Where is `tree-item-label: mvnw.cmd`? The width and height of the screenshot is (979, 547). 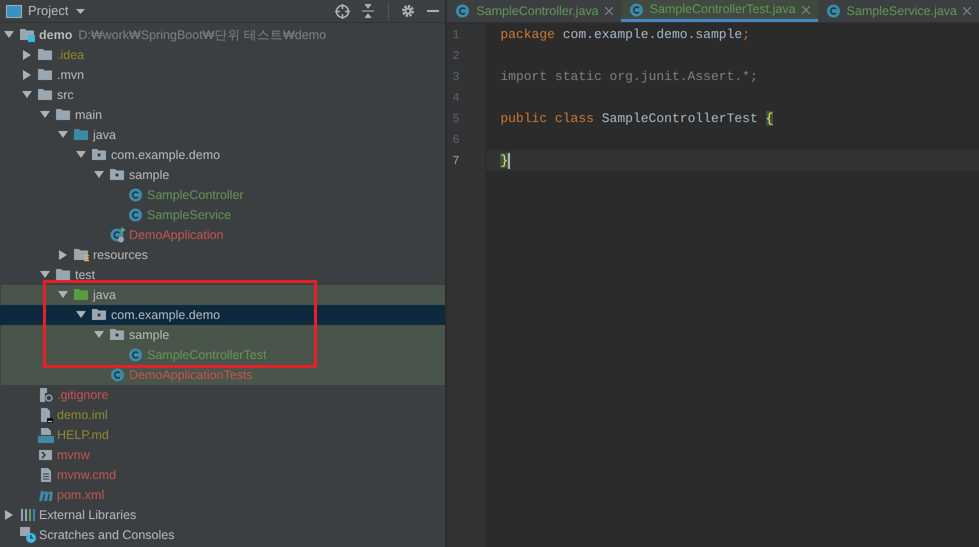 tree-item-label: mvnw.cmd is located at coordinates (86, 475).